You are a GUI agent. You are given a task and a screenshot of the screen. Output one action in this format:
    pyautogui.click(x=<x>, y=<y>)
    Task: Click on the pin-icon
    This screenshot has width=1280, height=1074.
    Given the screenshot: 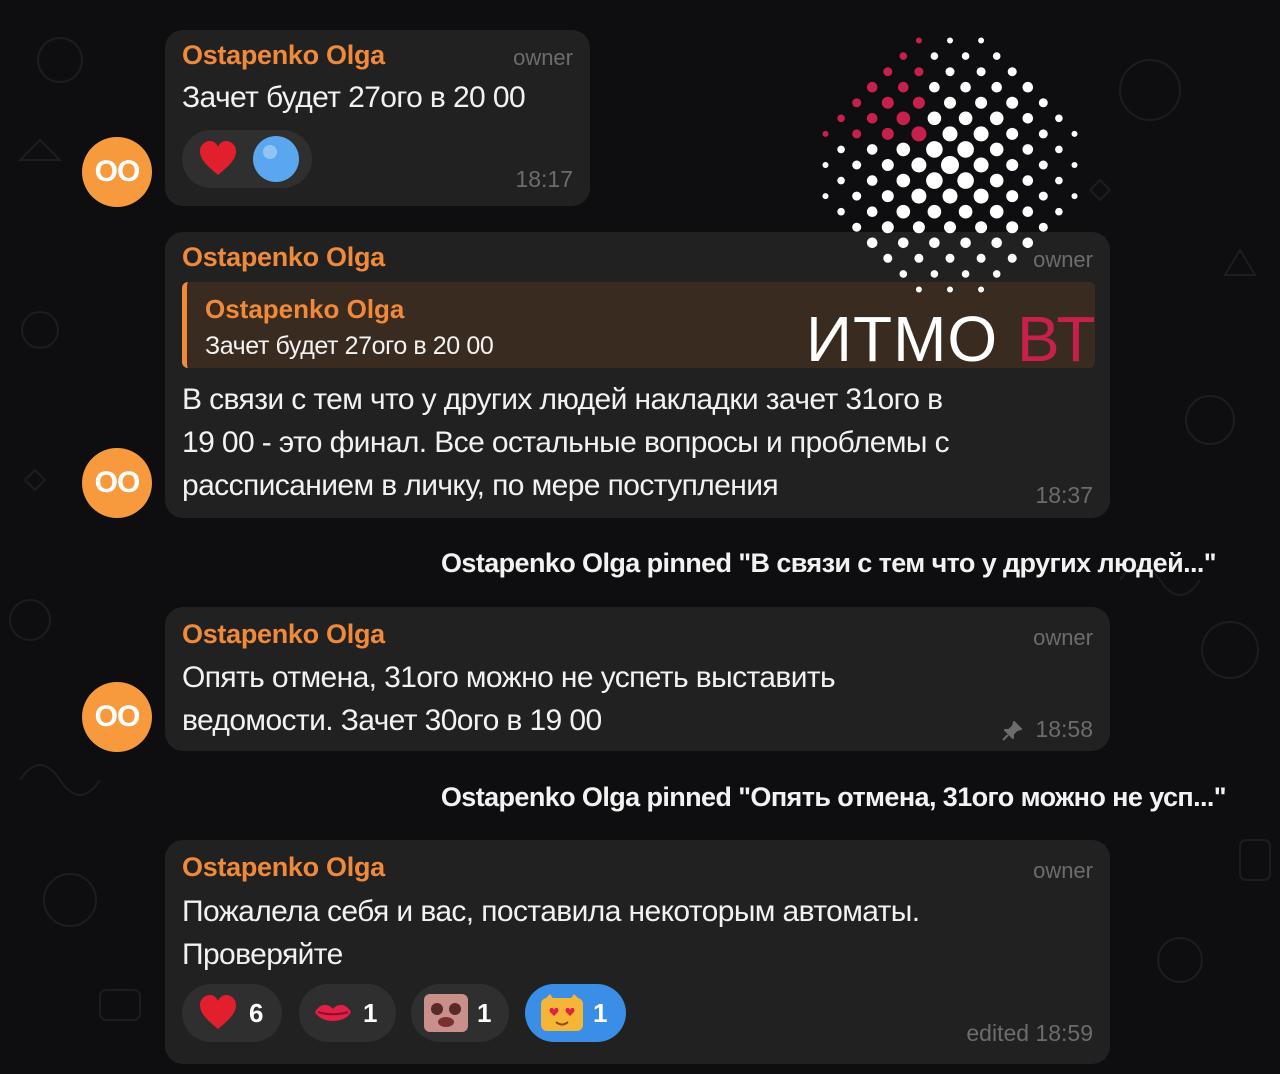 What is the action you would take?
    pyautogui.click(x=1012, y=731)
    